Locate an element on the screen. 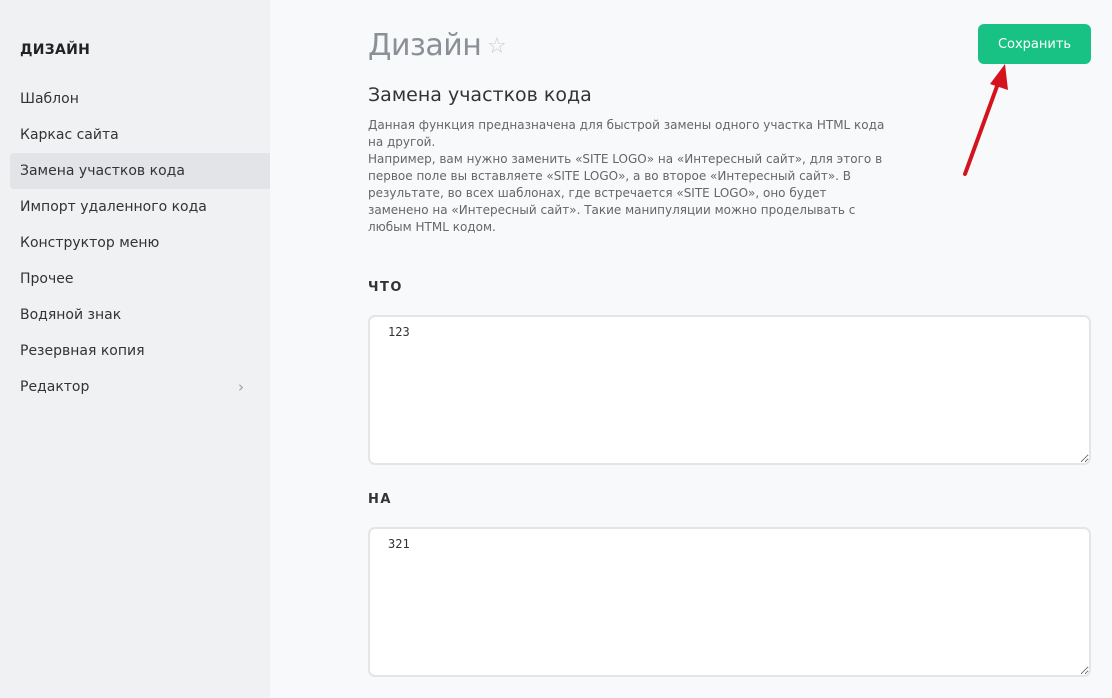  sidebar-item-editor-label: Редактор is located at coordinates (55, 387).